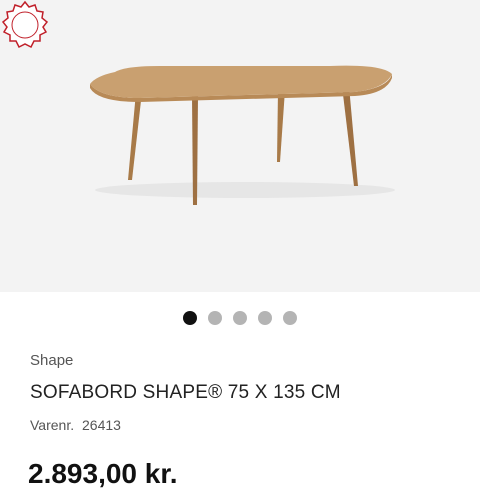 Image resolution: width=480 pixels, height=490 pixels. Describe the element at coordinates (52, 425) in the screenshot. I see `sku-label: Varenr.` at that location.